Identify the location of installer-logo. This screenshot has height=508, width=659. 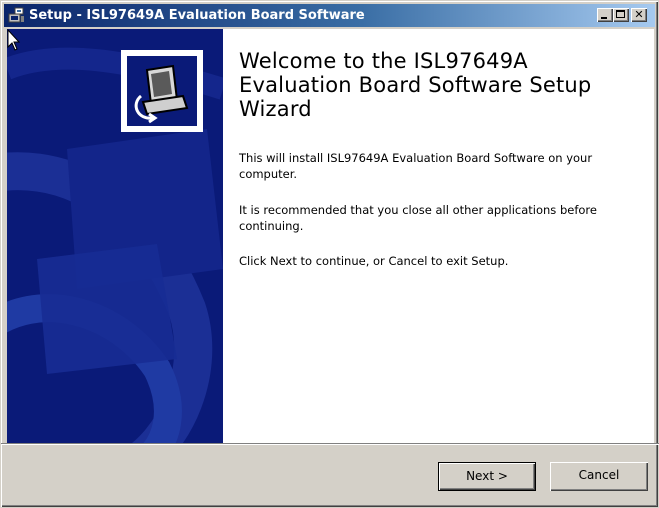
(162, 91).